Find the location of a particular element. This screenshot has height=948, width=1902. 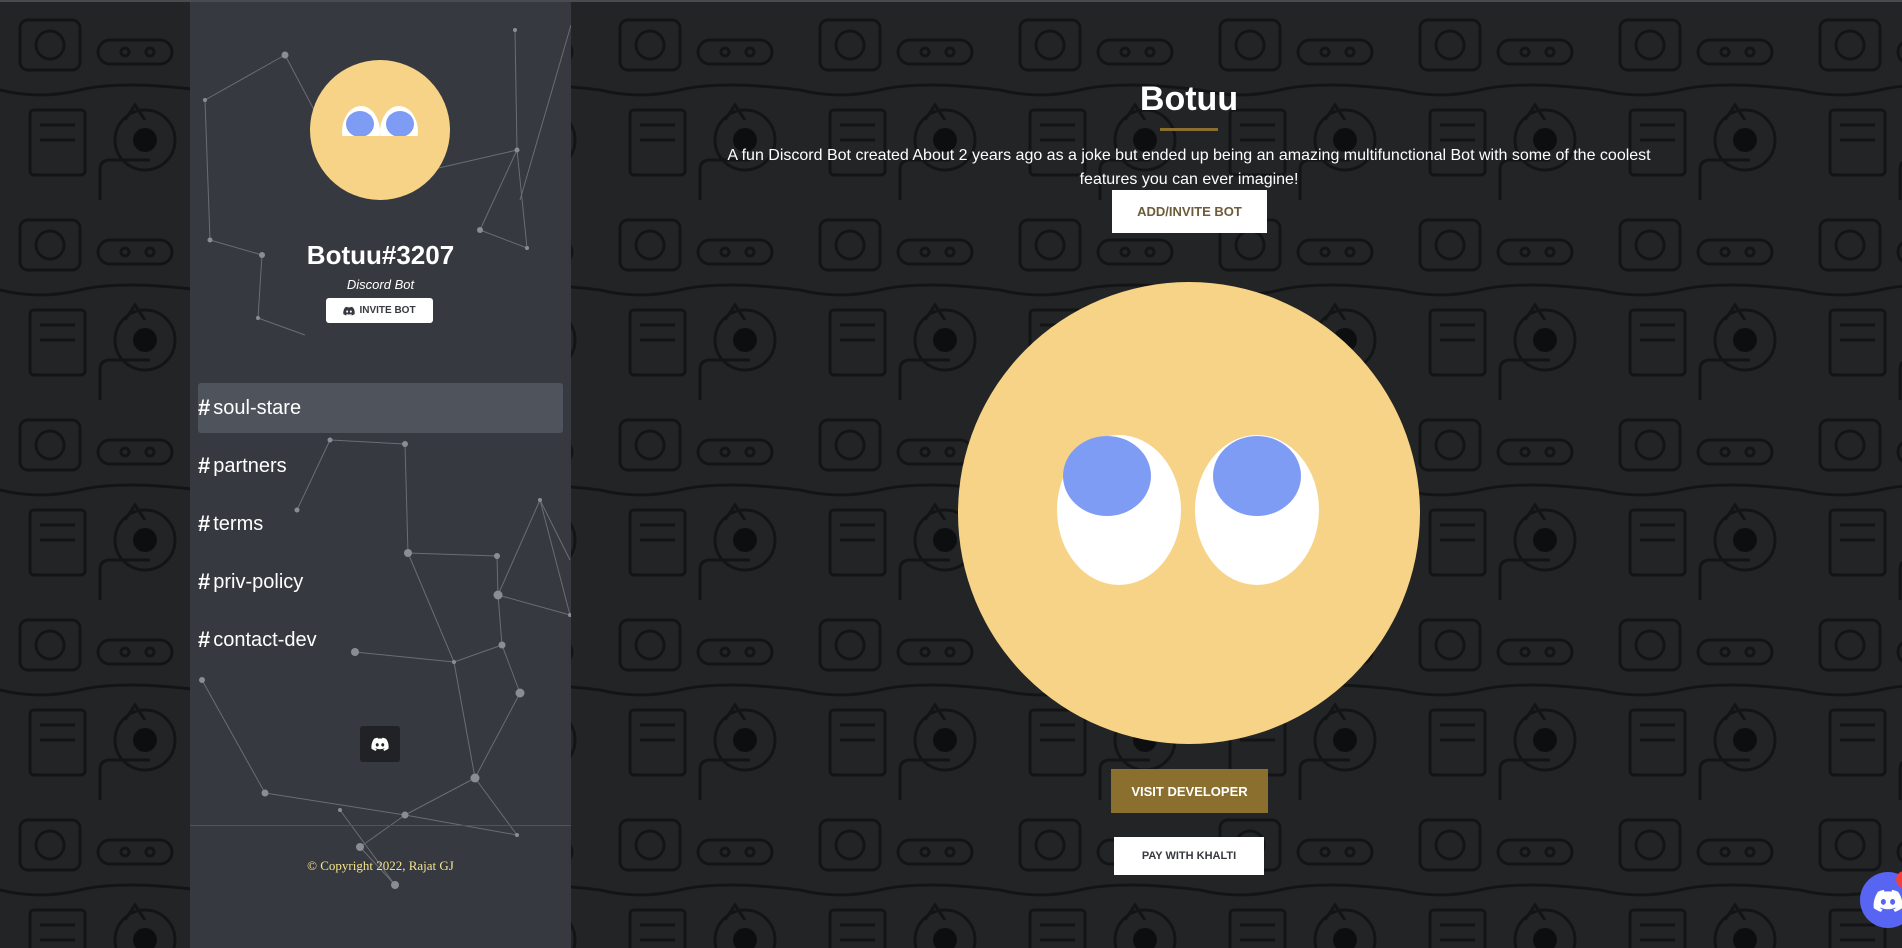

bot-avatar-large is located at coordinates (1189, 513).